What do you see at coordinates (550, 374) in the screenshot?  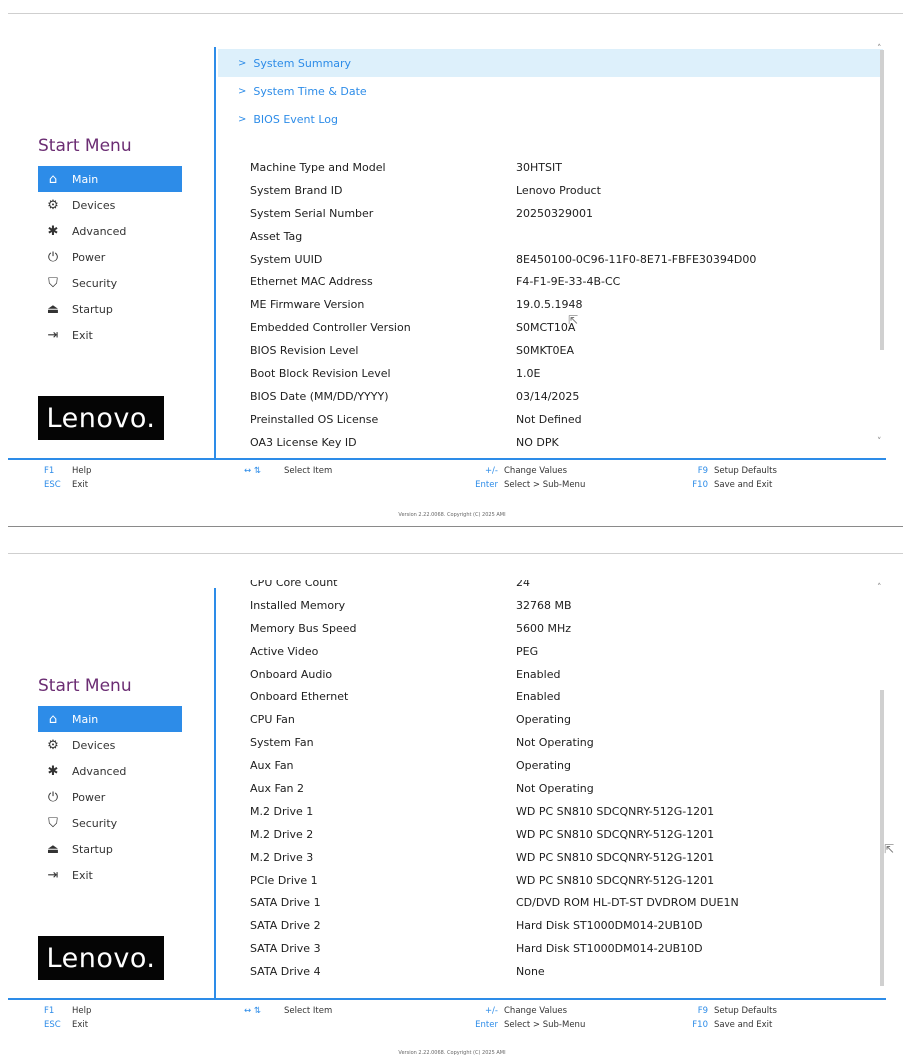 I see `info-row: Boot Block Revision Level 1.0E` at bounding box center [550, 374].